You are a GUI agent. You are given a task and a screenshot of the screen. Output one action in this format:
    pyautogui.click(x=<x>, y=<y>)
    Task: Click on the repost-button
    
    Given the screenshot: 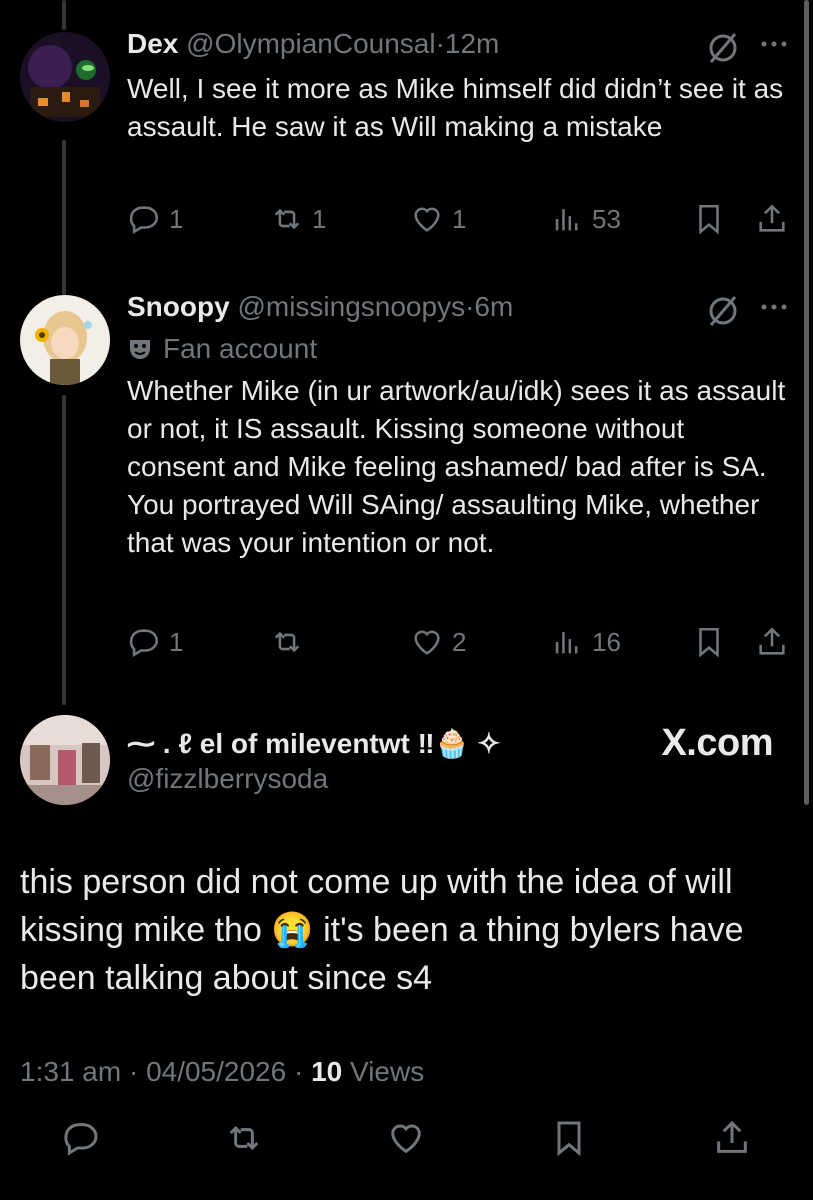 What is the action you would take?
    pyautogui.click(x=291, y=642)
    